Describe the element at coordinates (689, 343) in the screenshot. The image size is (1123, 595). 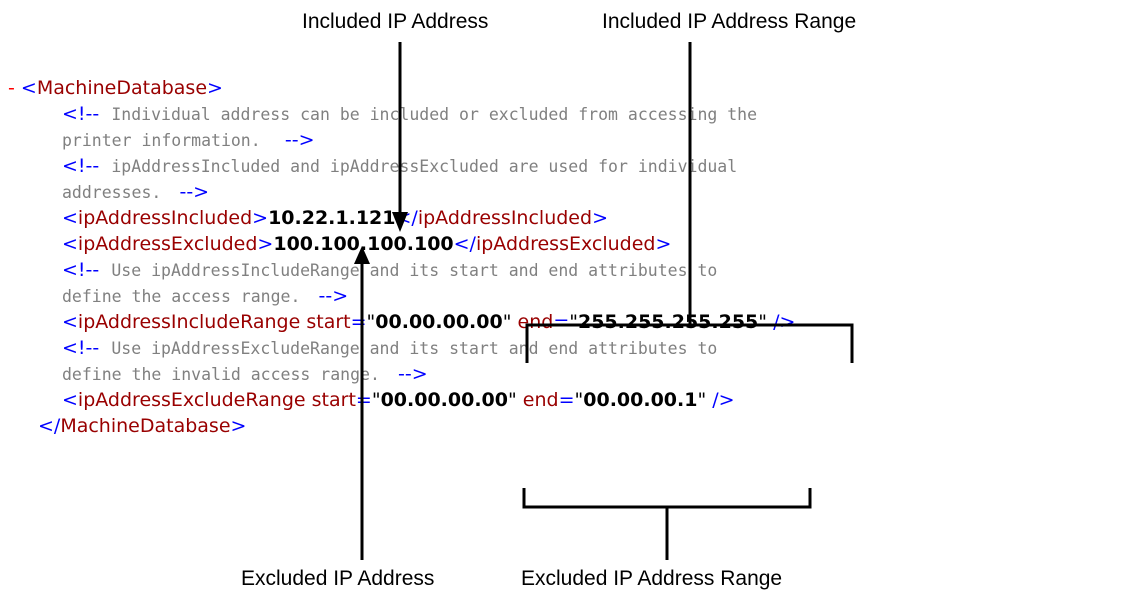
I see `include-range-bracket` at that location.